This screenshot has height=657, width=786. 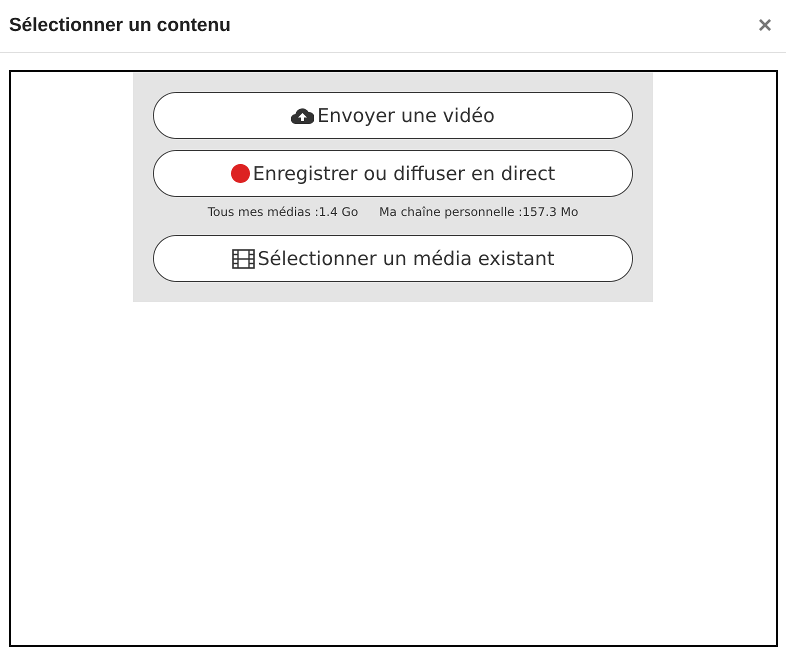 I want to click on action-button: Enregistrer ou diffuser en direct, so click(x=393, y=173).